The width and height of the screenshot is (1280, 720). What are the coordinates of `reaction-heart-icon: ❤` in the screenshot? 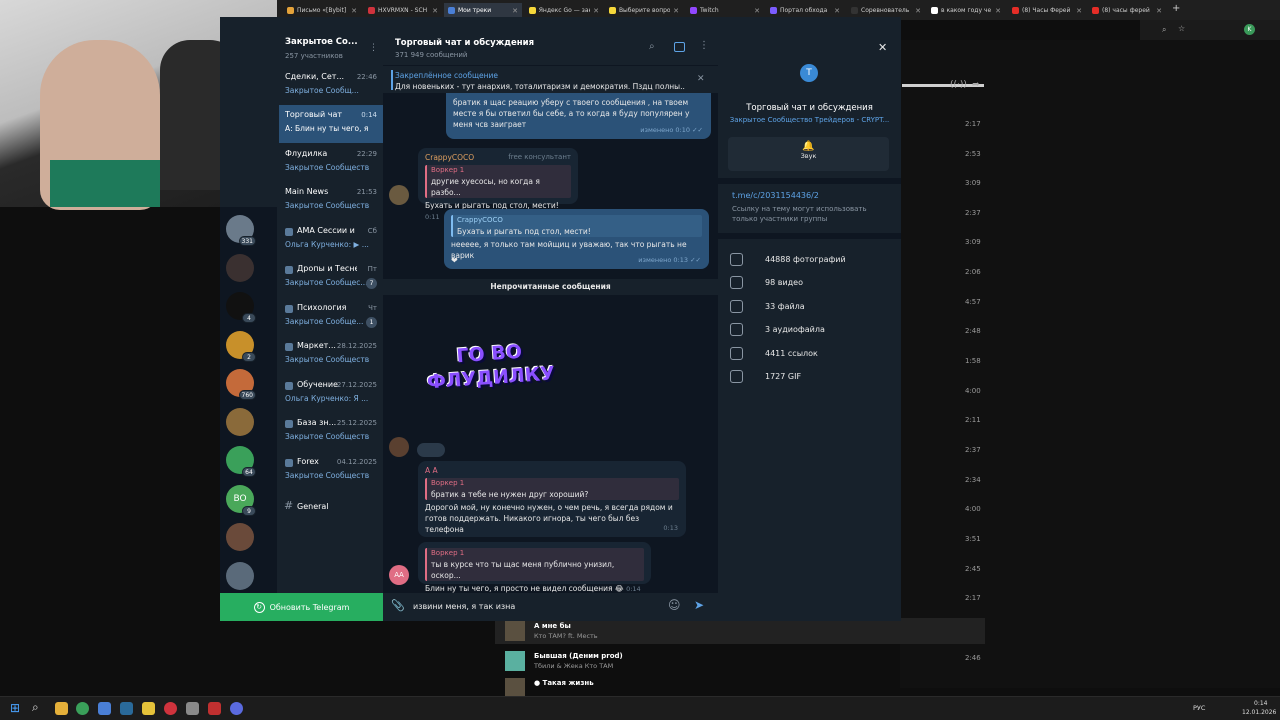 It's located at (454, 260).